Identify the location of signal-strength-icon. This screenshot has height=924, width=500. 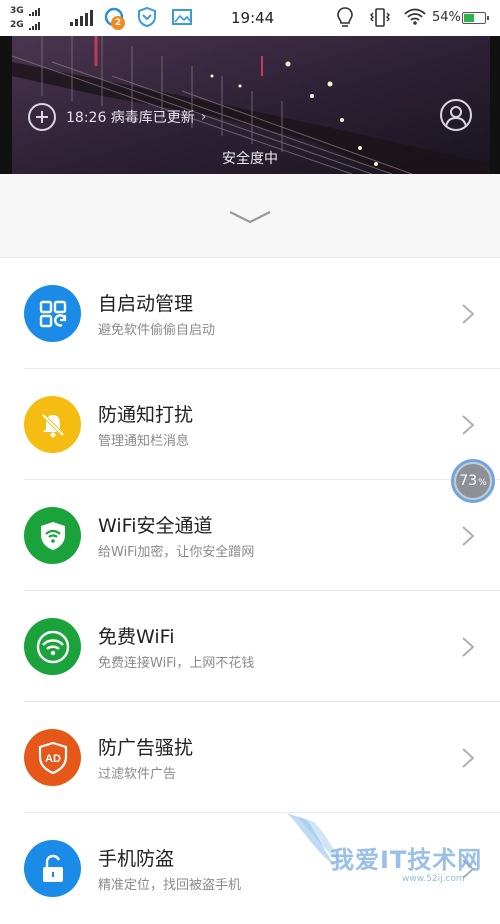
(81, 18).